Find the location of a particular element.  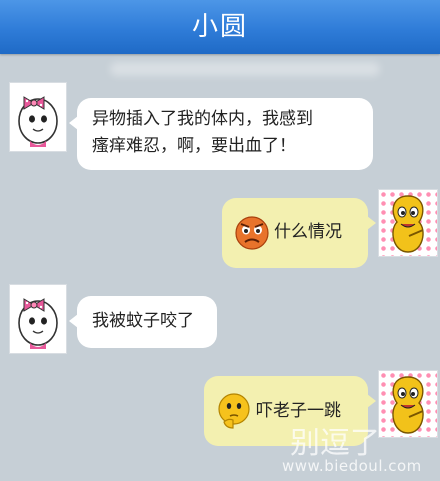

message-text-line: 瘙痒难忍，啊，要出血了！ is located at coordinates (194, 146).